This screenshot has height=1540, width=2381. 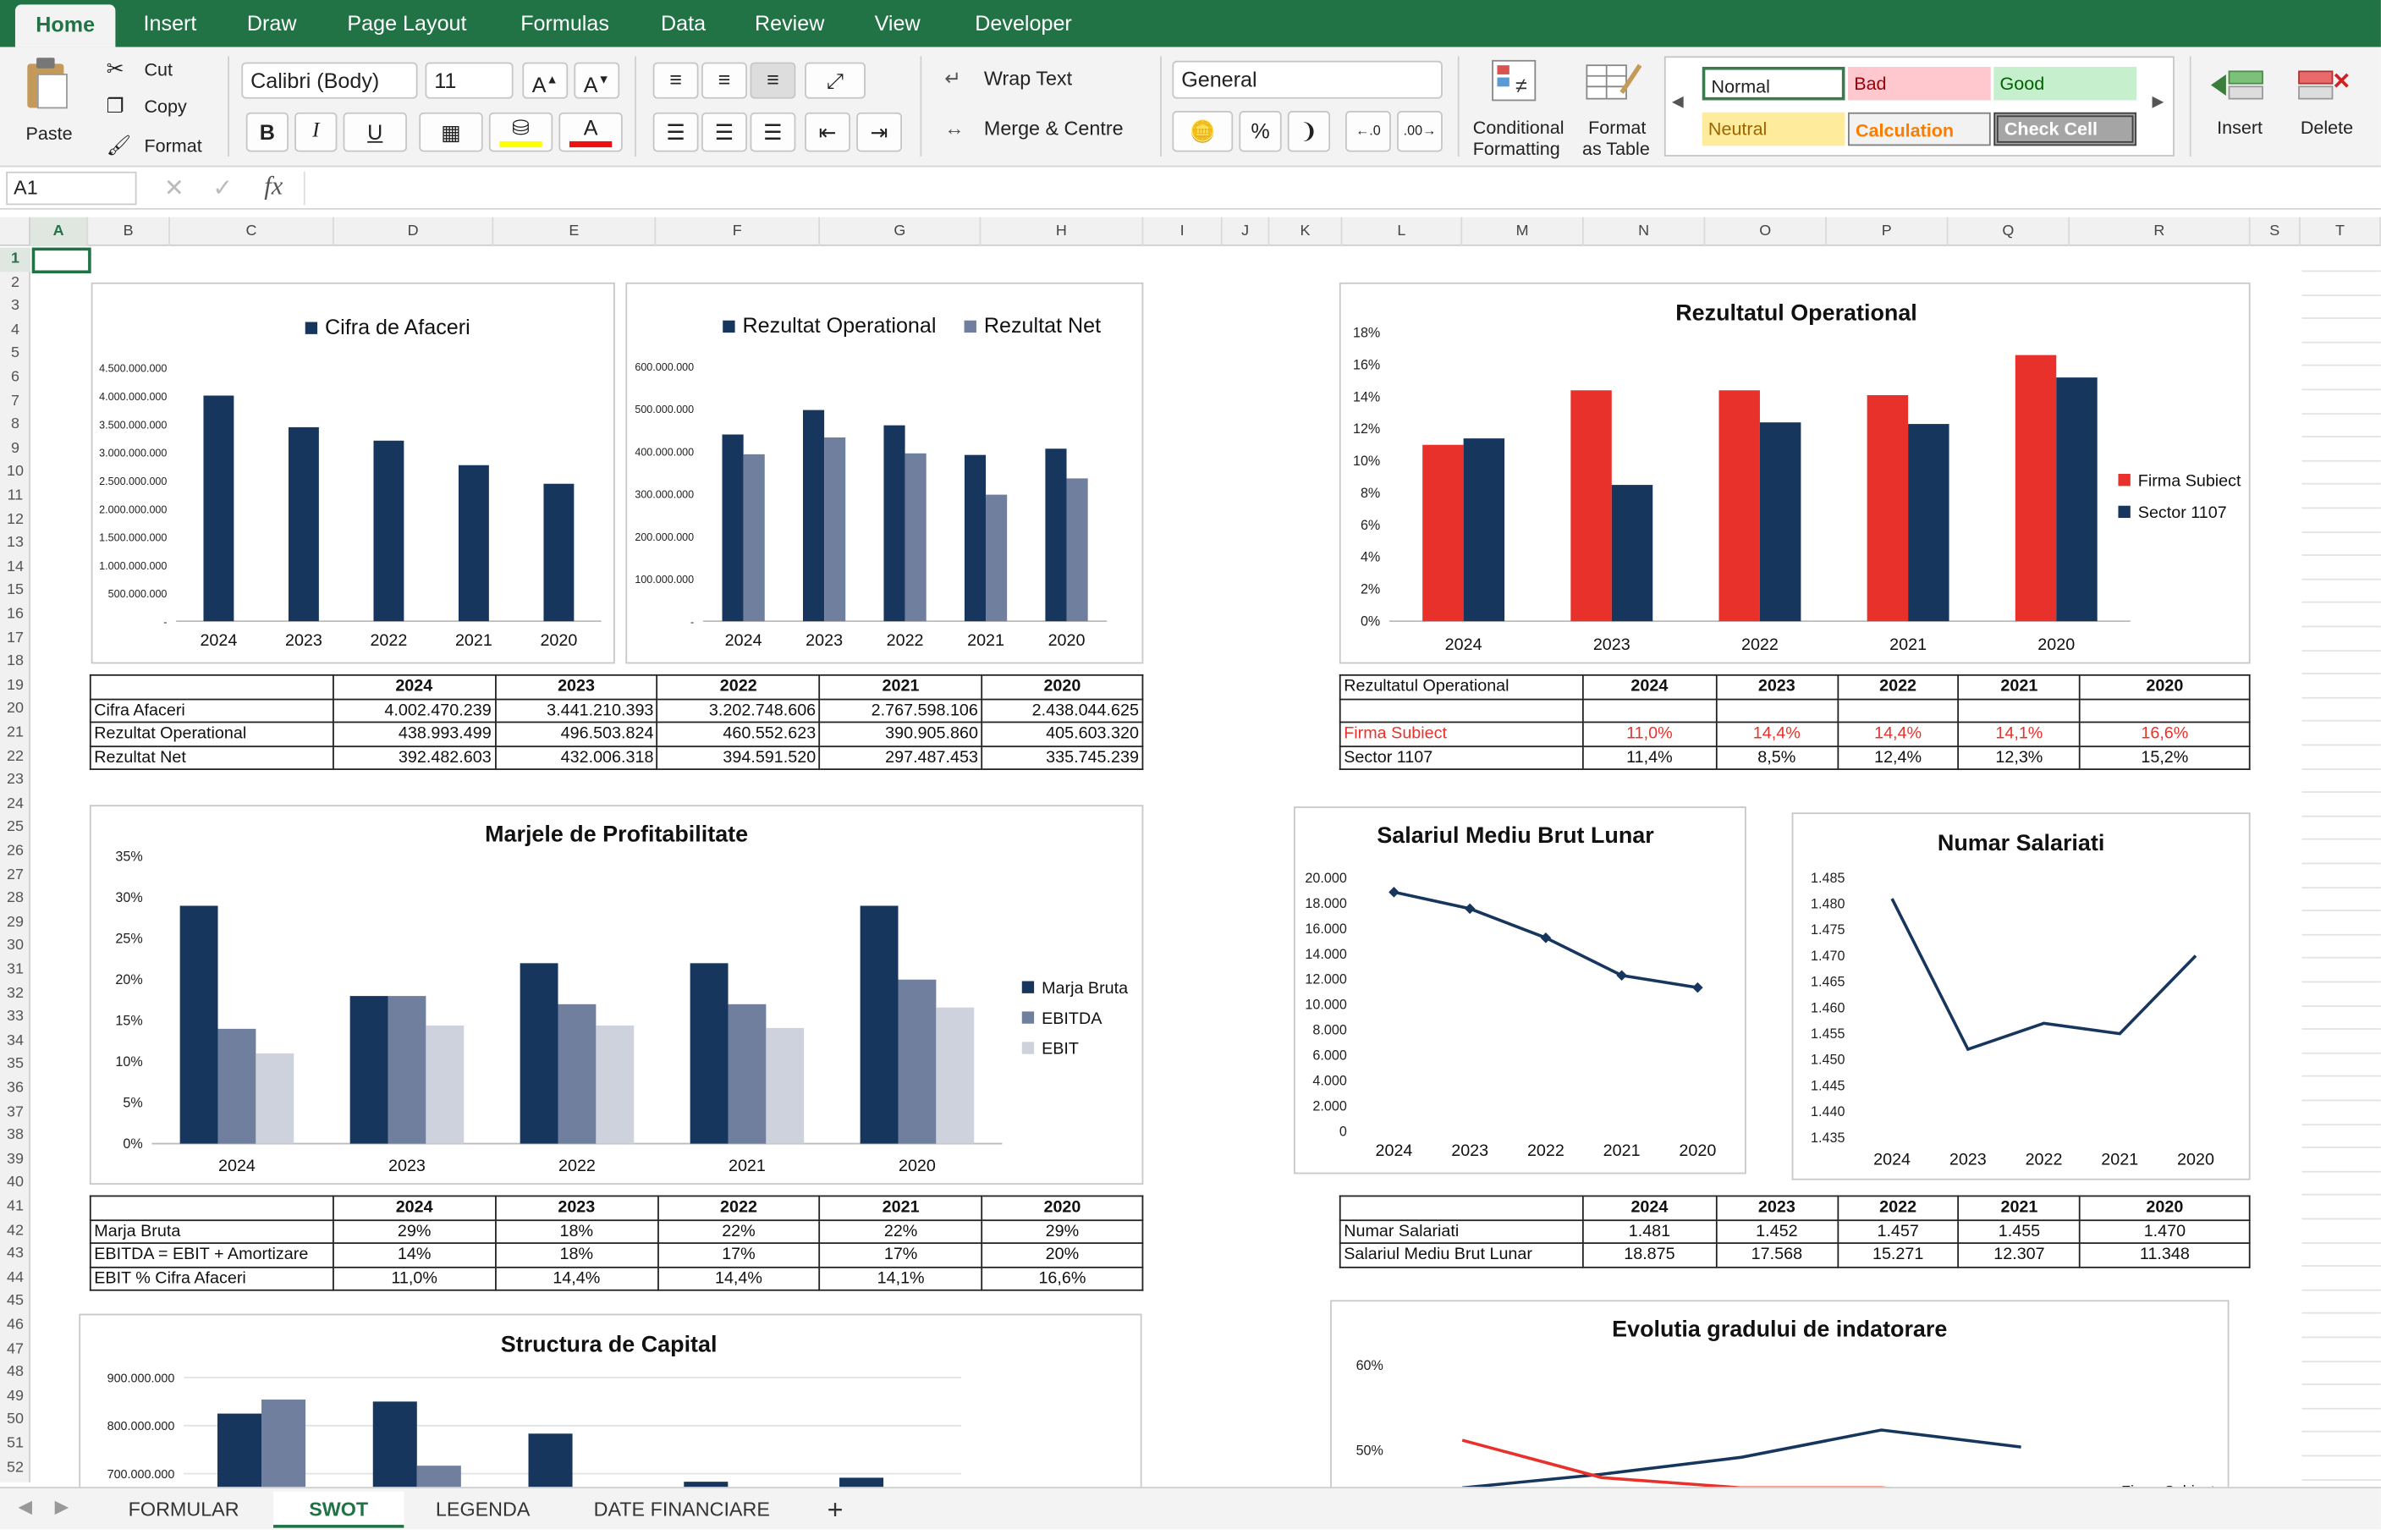 I want to click on row-header: 31, so click(x=15, y=970).